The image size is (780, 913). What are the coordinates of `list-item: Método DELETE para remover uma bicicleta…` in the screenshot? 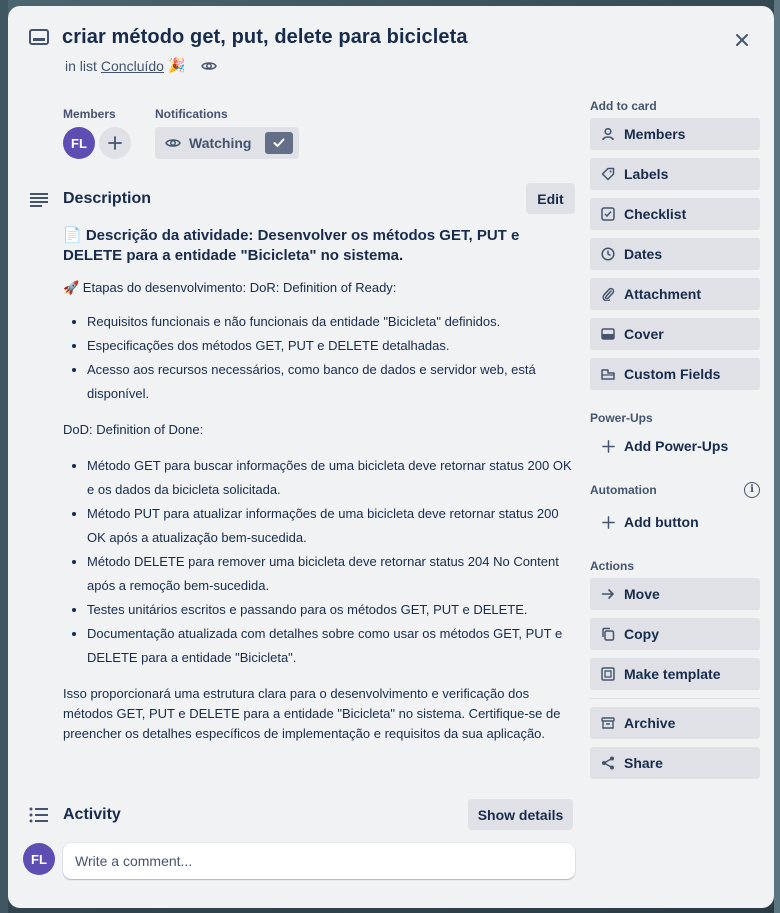 It's located at (332, 574).